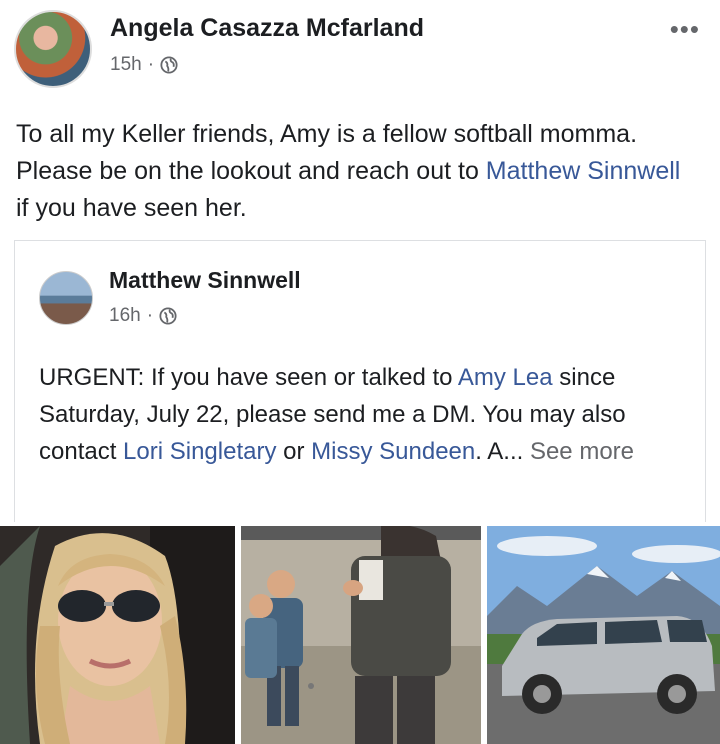  Describe the element at coordinates (205, 280) in the screenshot. I see `shared-author-name: Matthew Sinnwell` at that location.